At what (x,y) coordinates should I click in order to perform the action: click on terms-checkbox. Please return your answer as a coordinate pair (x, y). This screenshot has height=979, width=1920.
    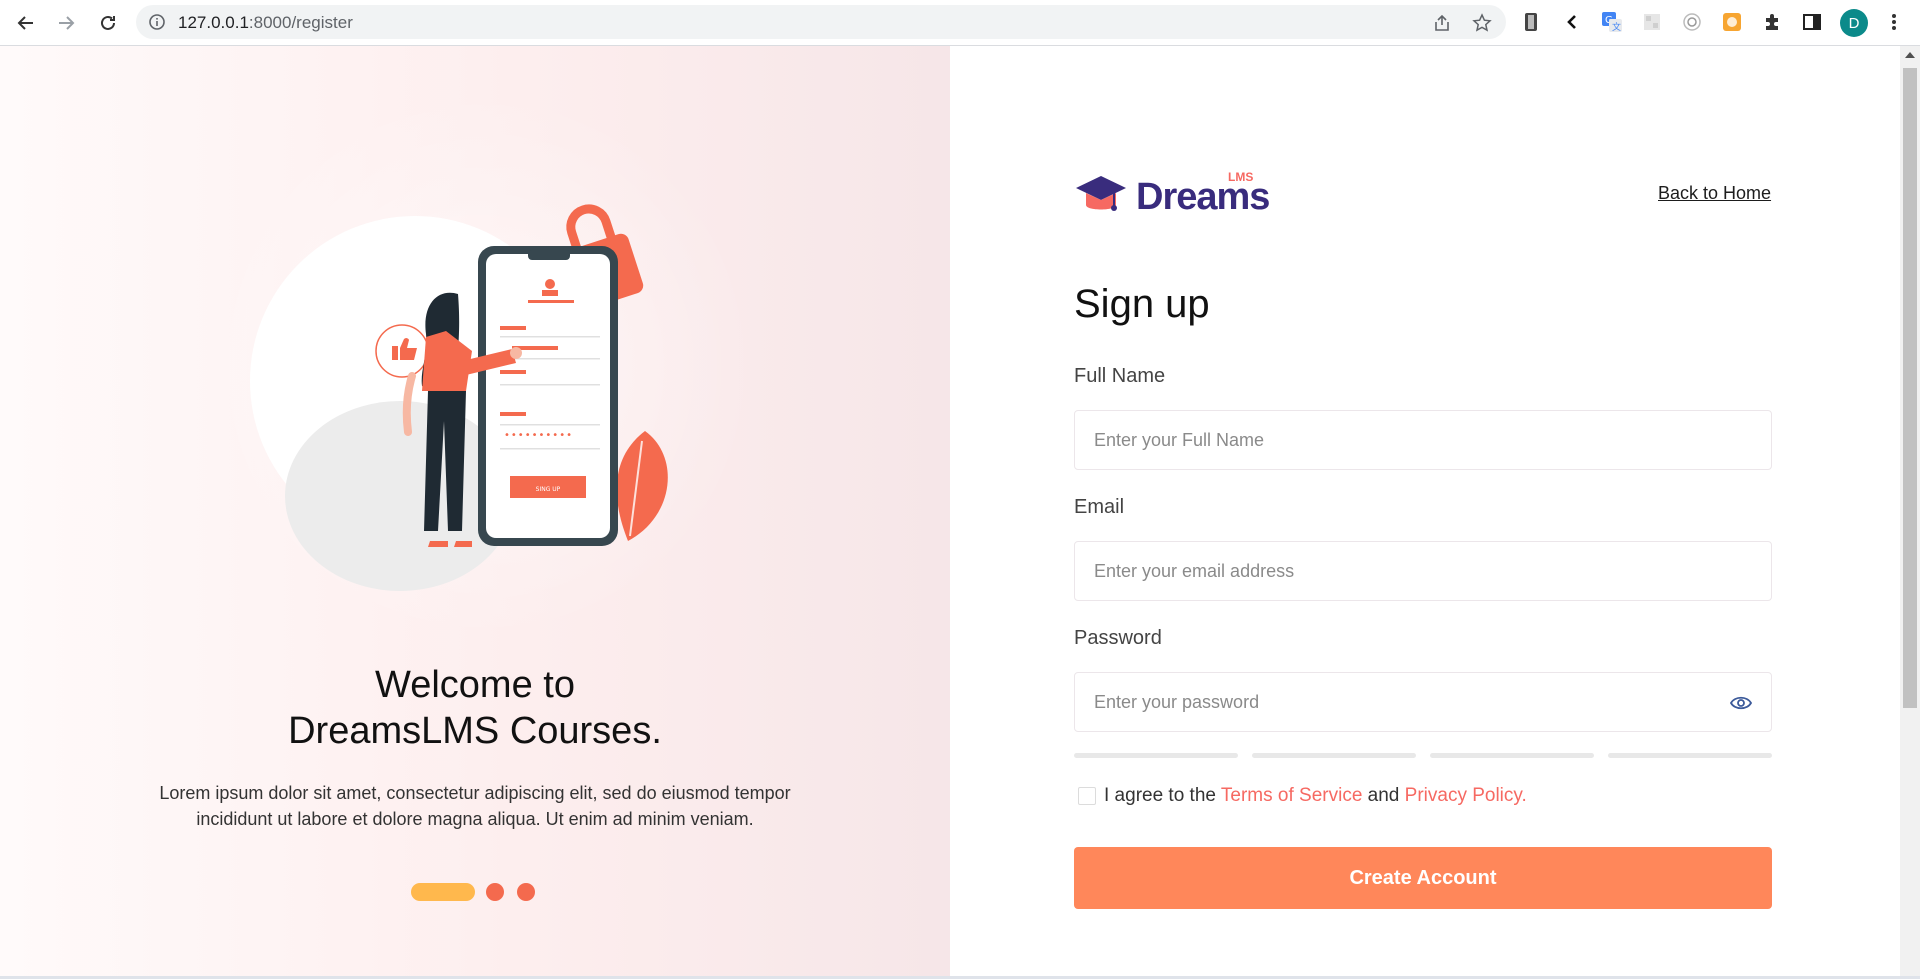
    Looking at the image, I should click on (1087, 796).